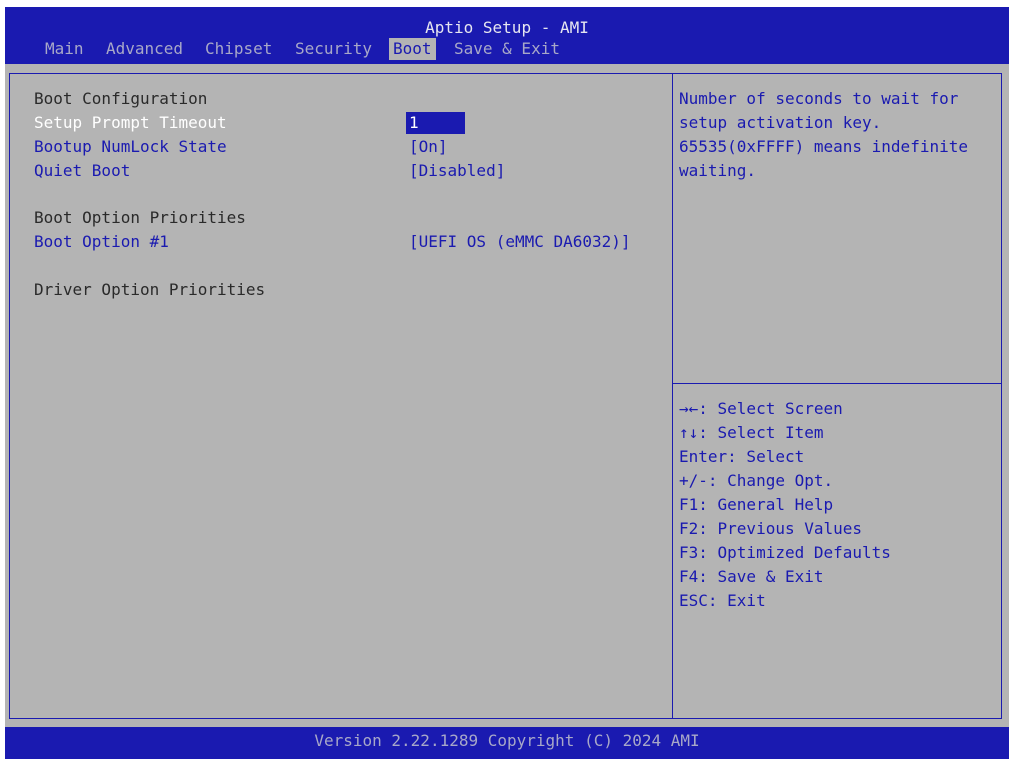 The image size is (1012, 762). What do you see at coordinates (780, 122) in the screenshot?
I see `help-description-line: setup activation key.` at bounding box center [780, 122].